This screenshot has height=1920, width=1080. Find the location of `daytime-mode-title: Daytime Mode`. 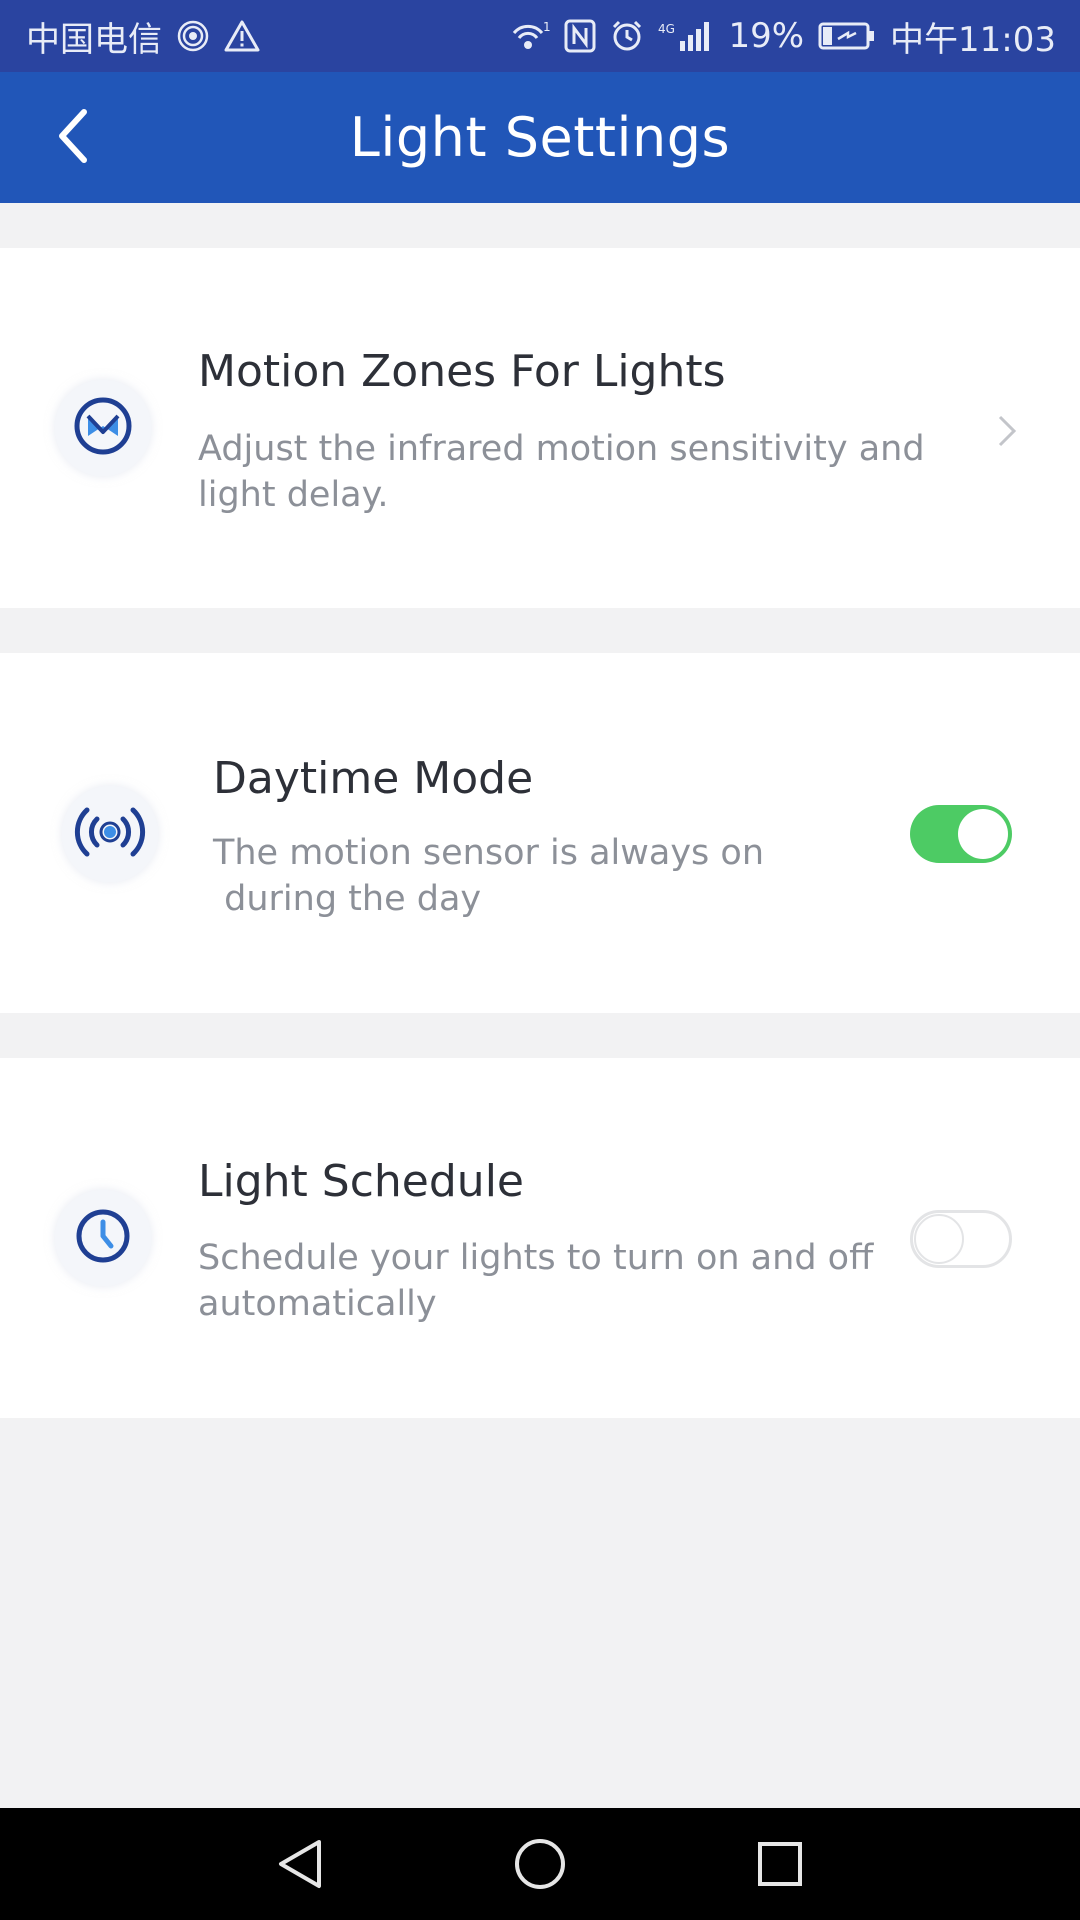

daytime-mode-title: Daytime Mode is located at coordinates (373, 778).